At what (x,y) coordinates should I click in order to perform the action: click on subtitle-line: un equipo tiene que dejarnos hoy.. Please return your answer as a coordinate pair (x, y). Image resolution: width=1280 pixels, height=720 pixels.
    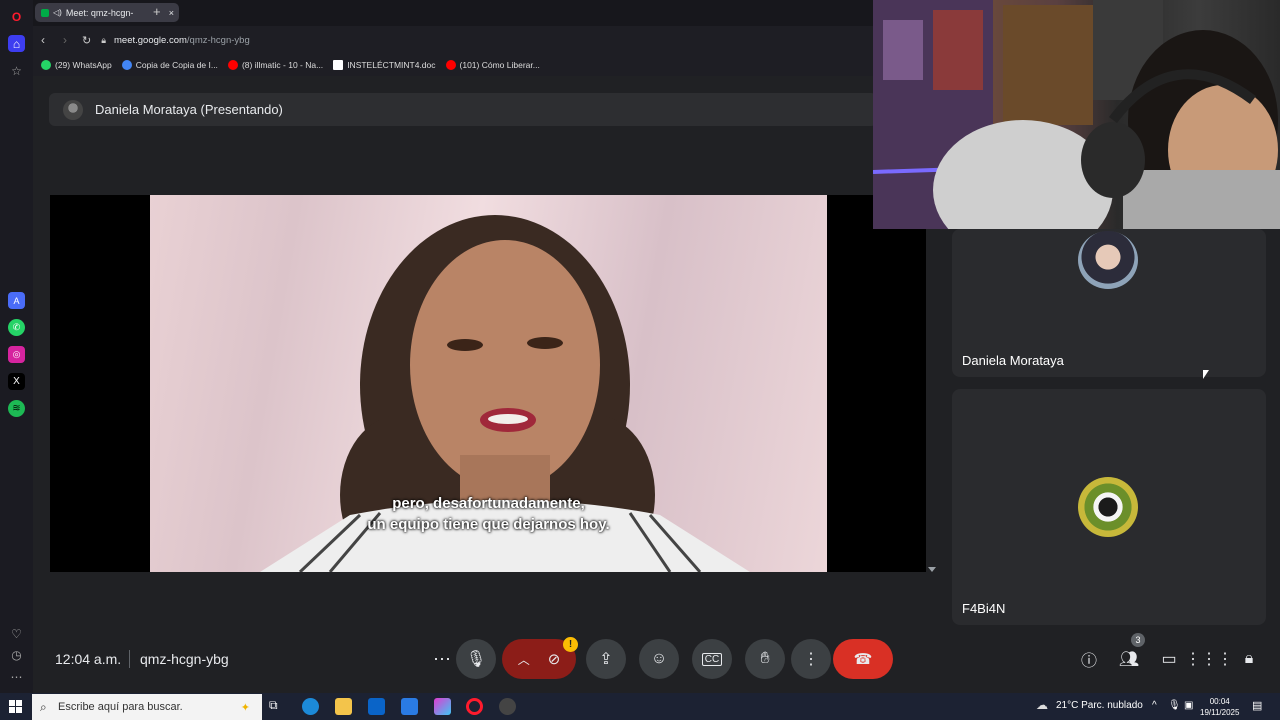
    Looking at the image, I should click on (488, 524).